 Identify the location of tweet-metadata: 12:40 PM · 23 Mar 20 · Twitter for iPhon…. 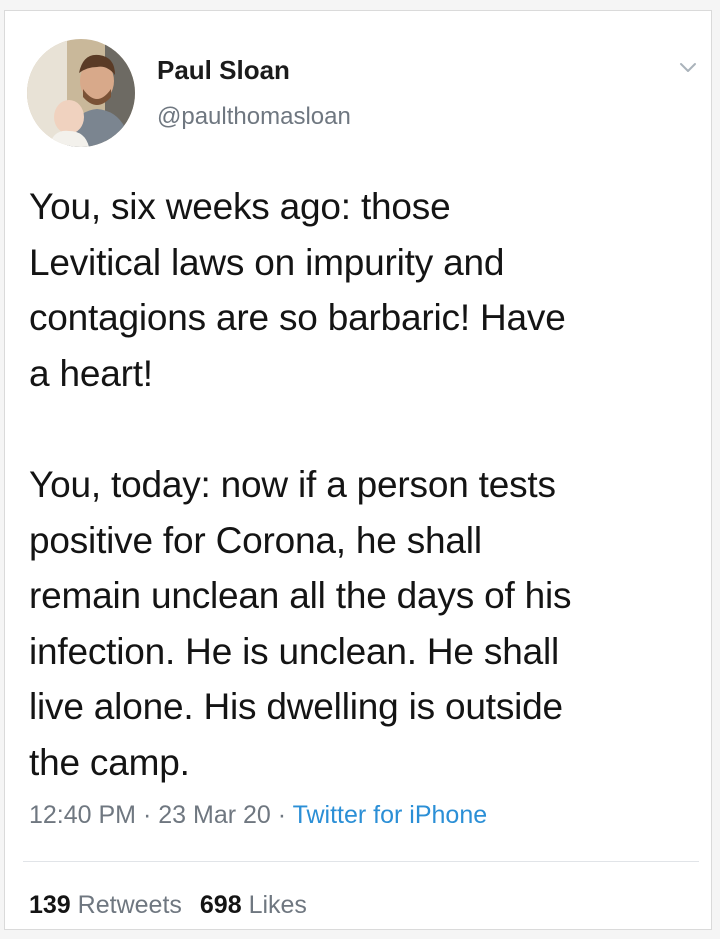
(258, 815).